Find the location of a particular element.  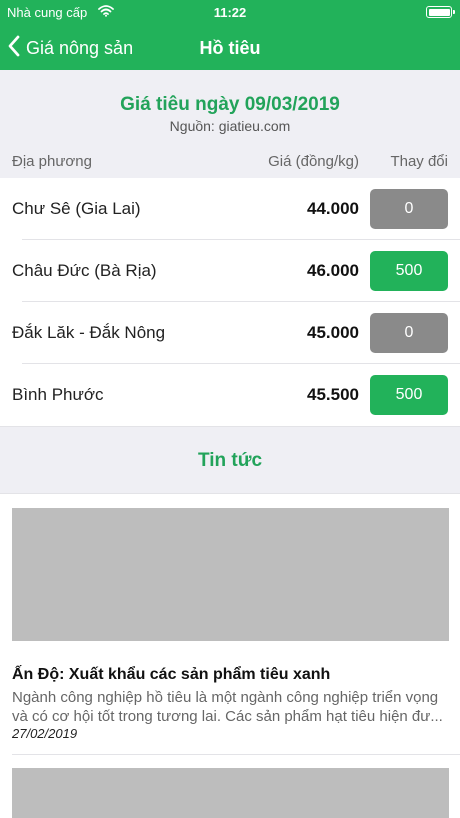

price-row: Chư Sê (Gia Lai) 44.000 0 is located at coordinates (230, 209).